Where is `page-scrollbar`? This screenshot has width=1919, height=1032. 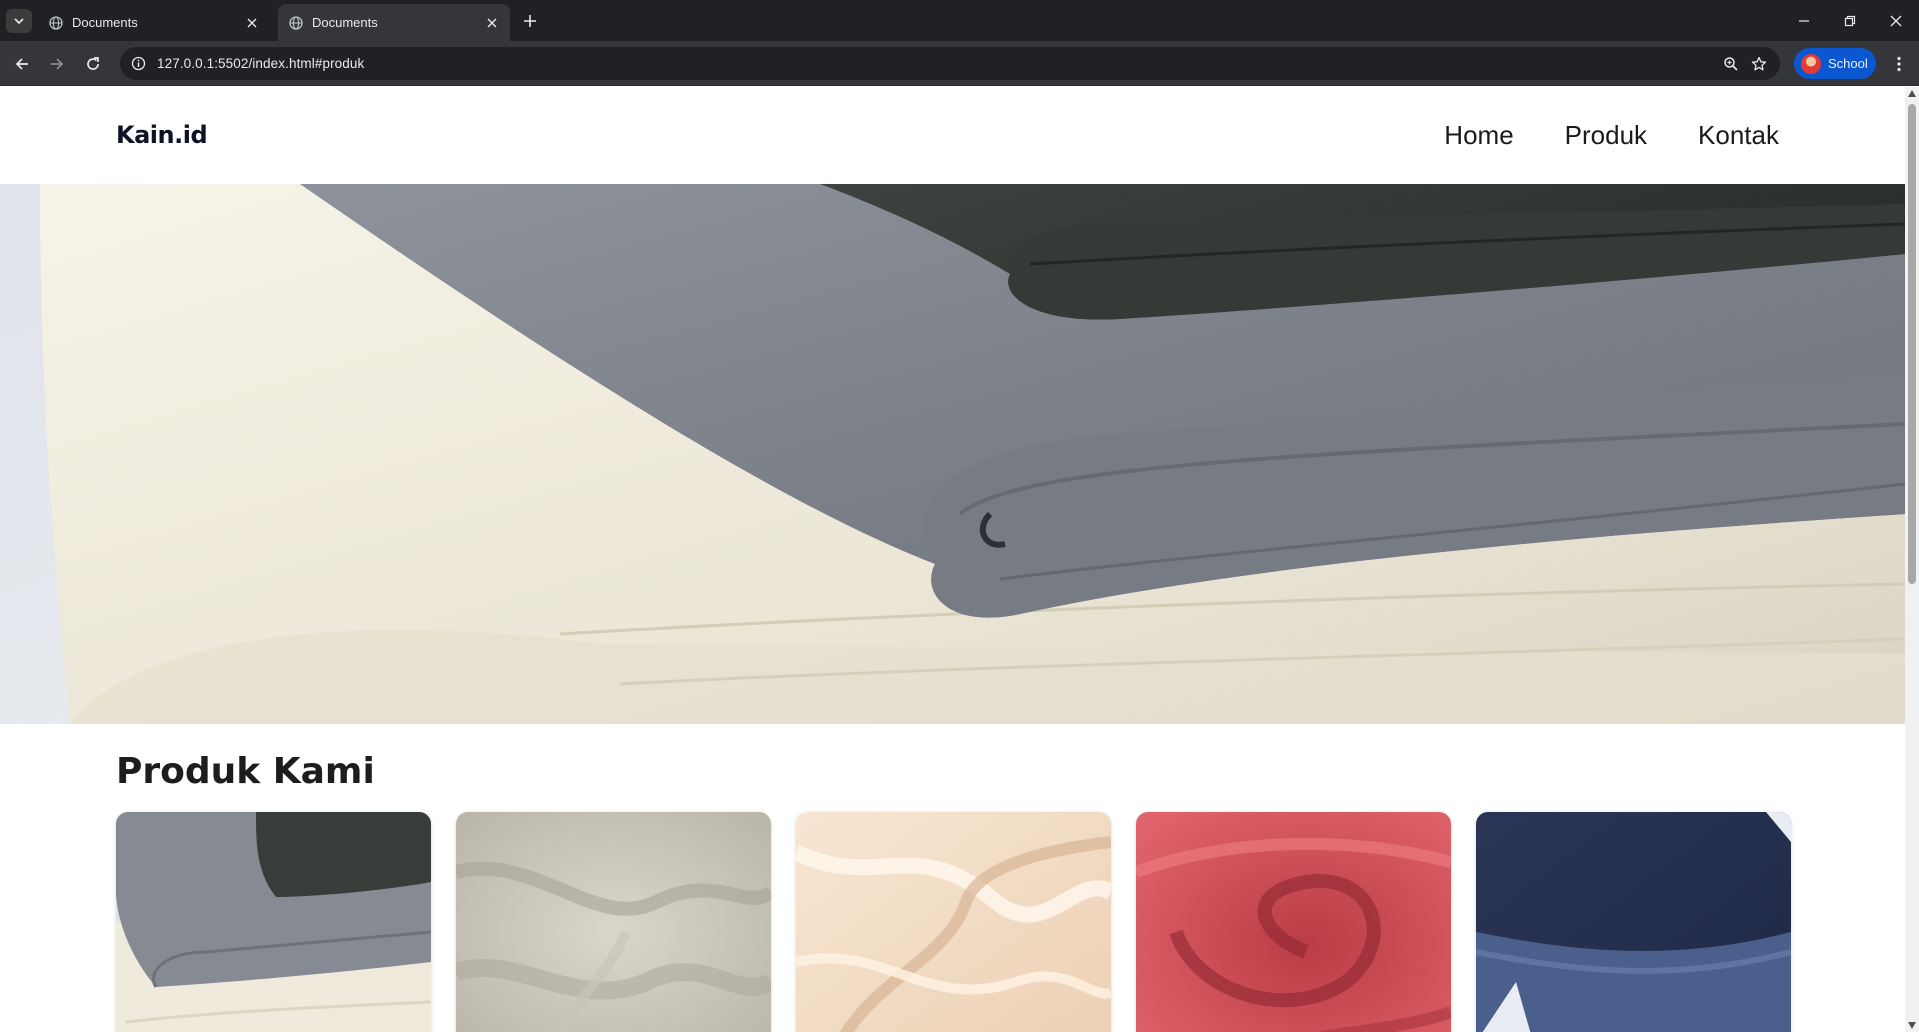
page-scrollbar is located at coordinates (1912, 559).